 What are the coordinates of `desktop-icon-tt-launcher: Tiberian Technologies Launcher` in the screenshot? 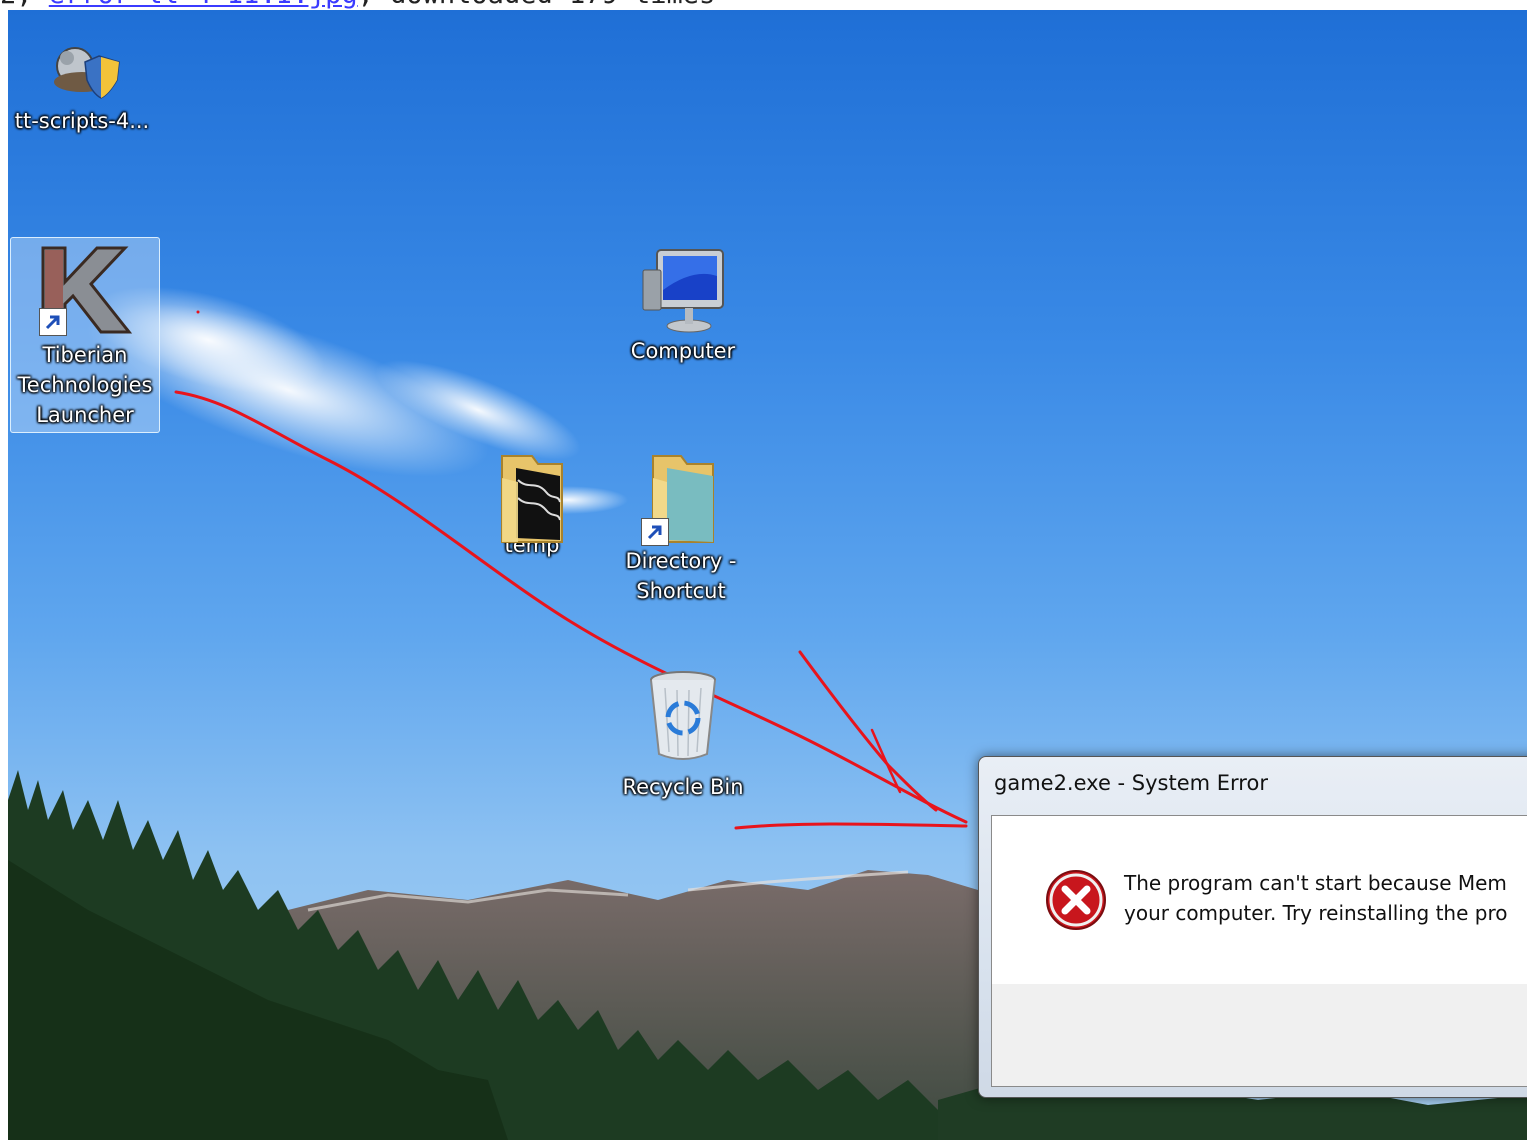 It's located at (85, 335).